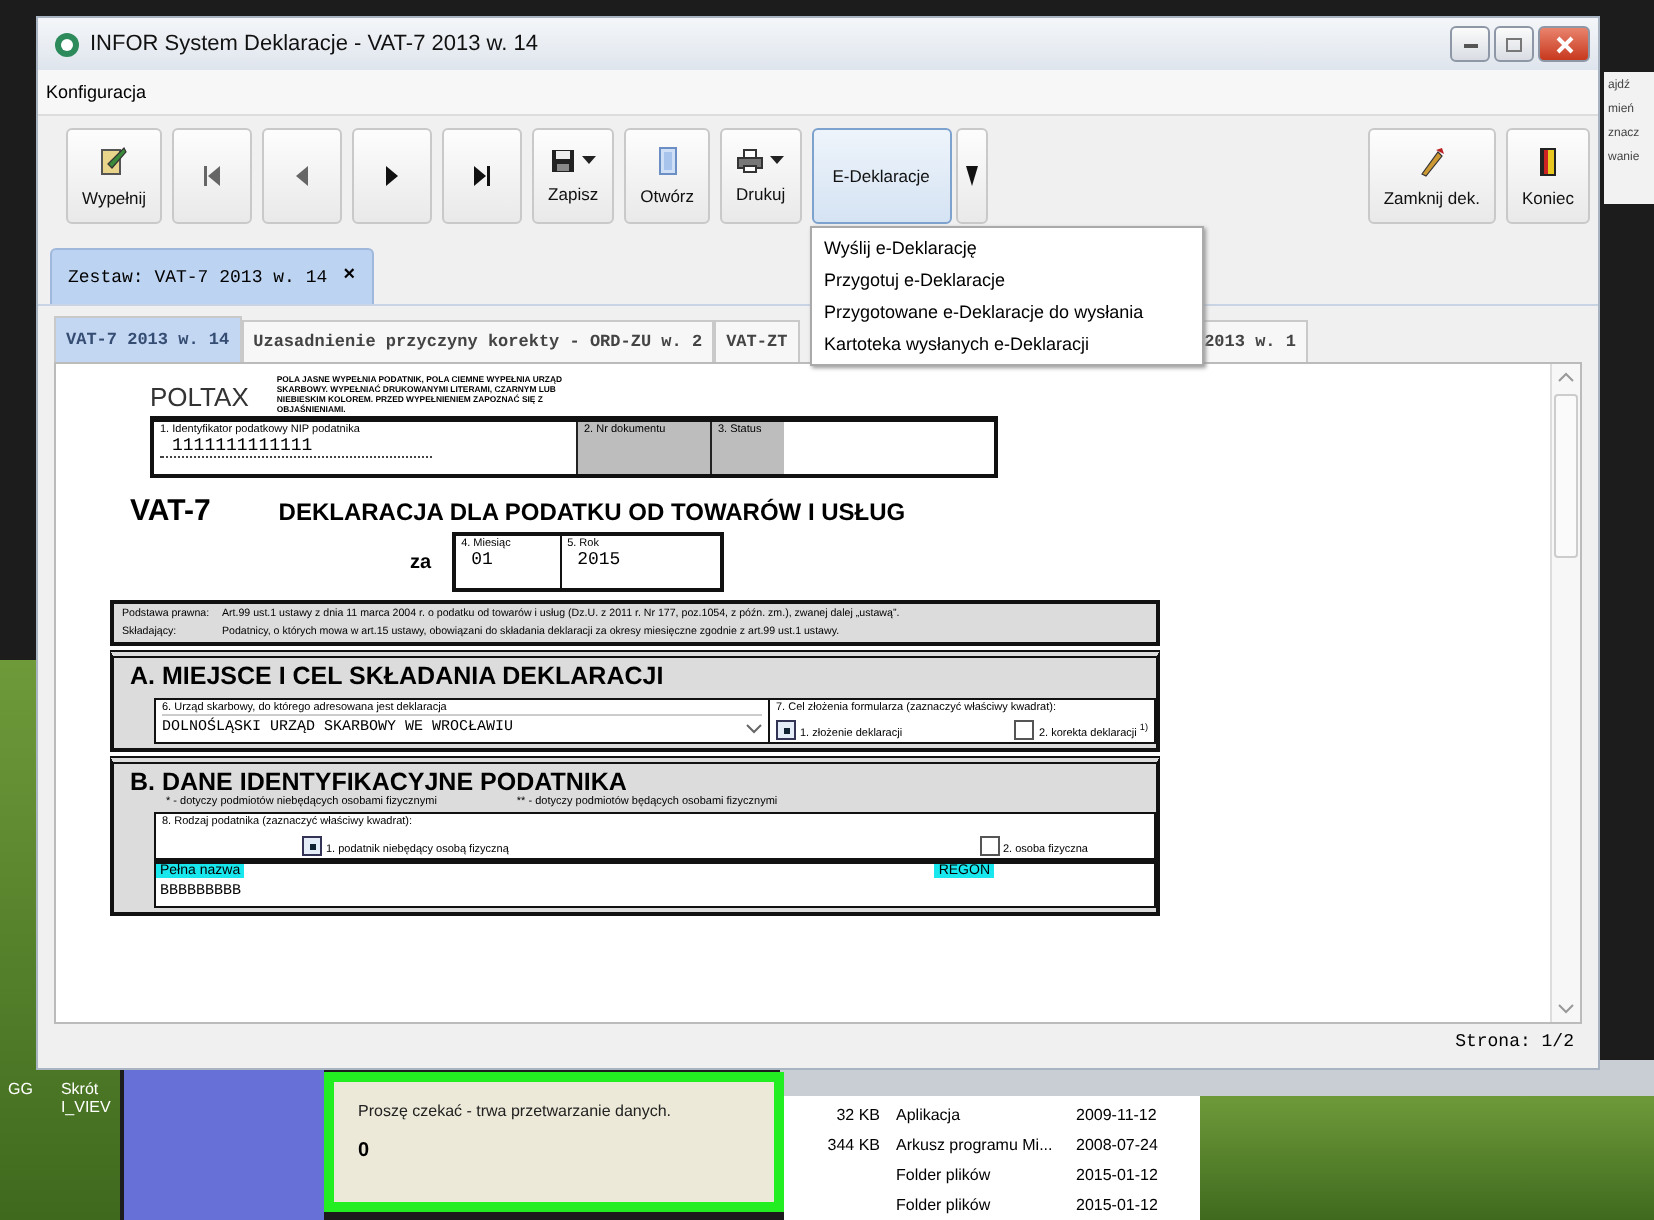  I want to click on set-tab-label: Zestaw: VAT-7 2013 w. 14, so click(198, 277).